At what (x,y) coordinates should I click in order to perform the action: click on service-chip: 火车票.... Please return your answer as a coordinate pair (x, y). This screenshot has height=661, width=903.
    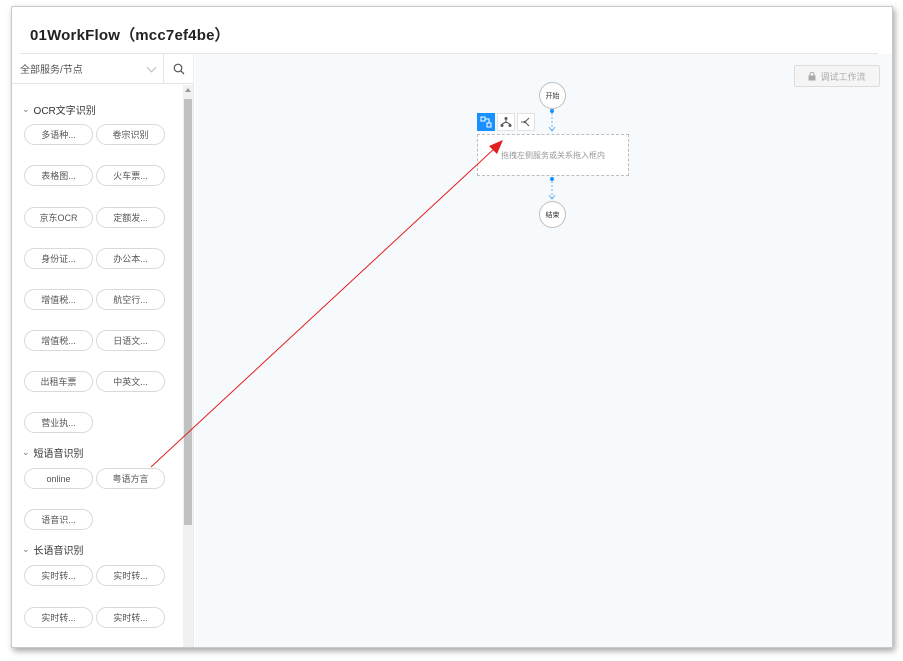
    Looking at the image, I should click on (130, 175).